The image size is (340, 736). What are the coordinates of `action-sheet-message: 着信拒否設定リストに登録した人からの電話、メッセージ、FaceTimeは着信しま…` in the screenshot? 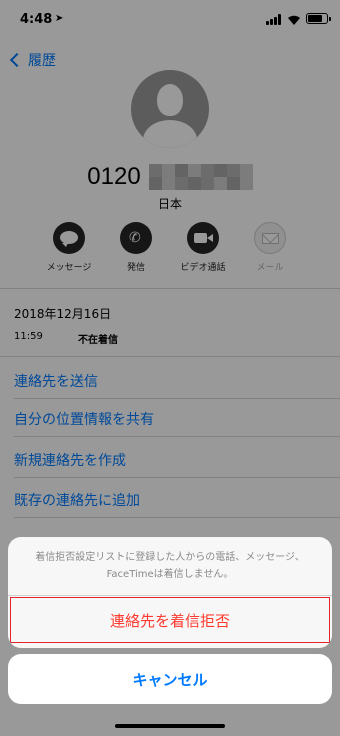 It's located at (170, 566).